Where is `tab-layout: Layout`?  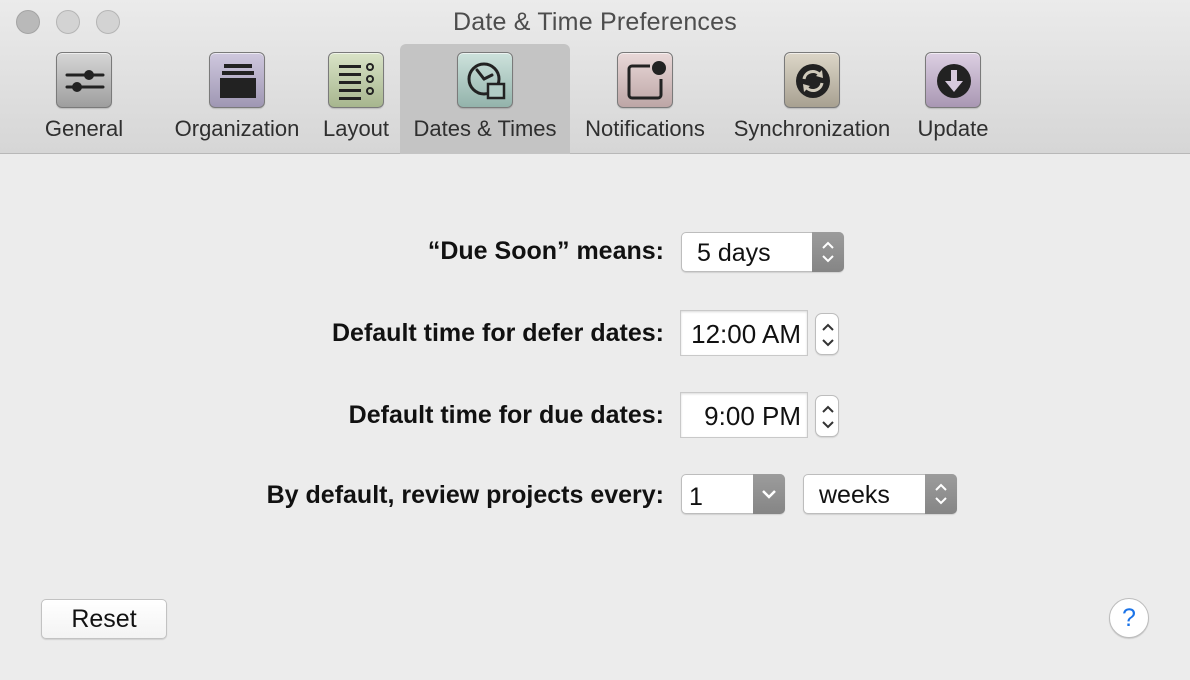
tab-layout: Layout is located at coordinates (356, 99).